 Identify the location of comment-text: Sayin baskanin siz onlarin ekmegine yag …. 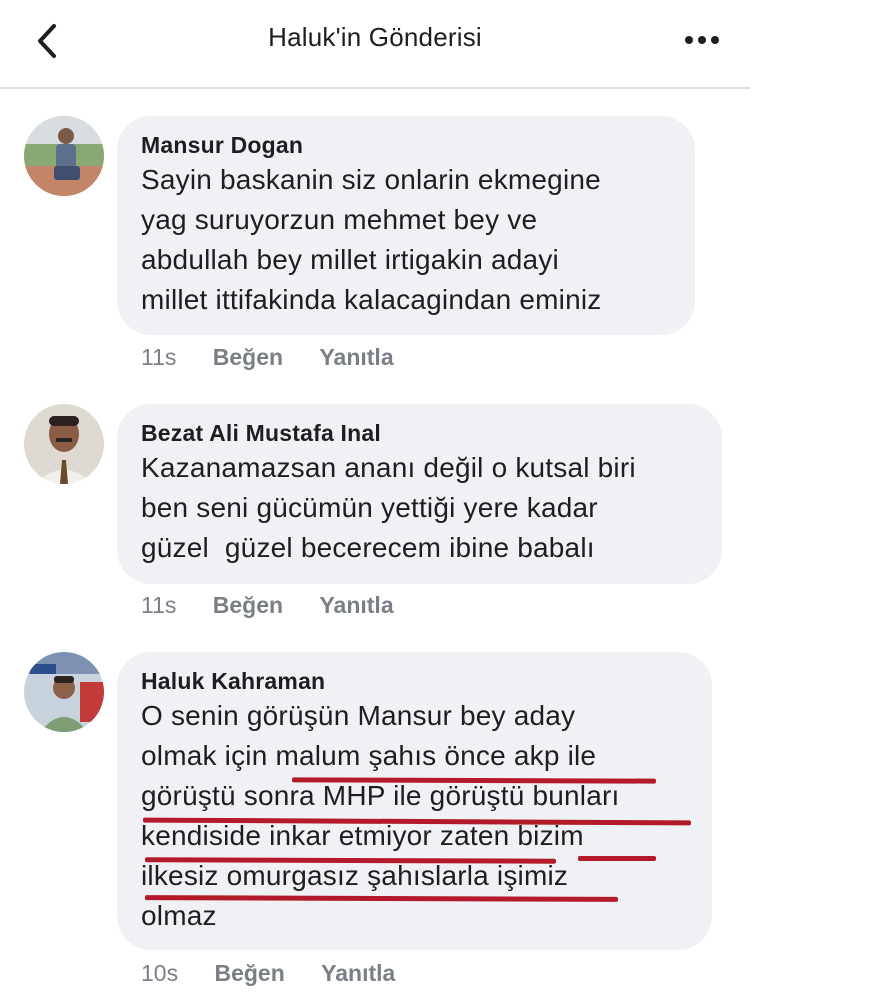
(371, 239).